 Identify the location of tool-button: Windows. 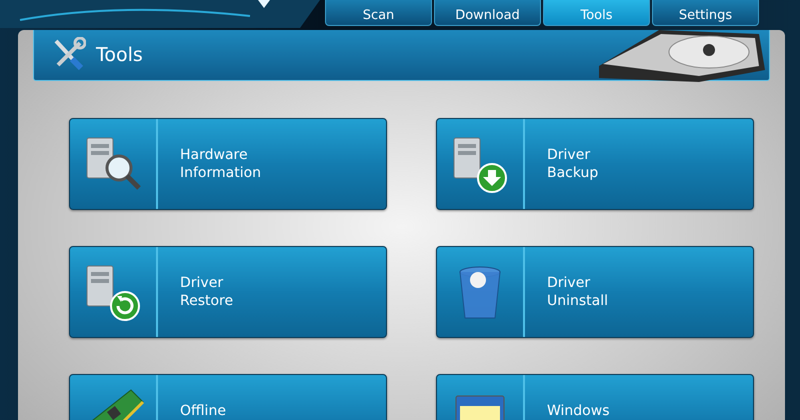
(595, 397).